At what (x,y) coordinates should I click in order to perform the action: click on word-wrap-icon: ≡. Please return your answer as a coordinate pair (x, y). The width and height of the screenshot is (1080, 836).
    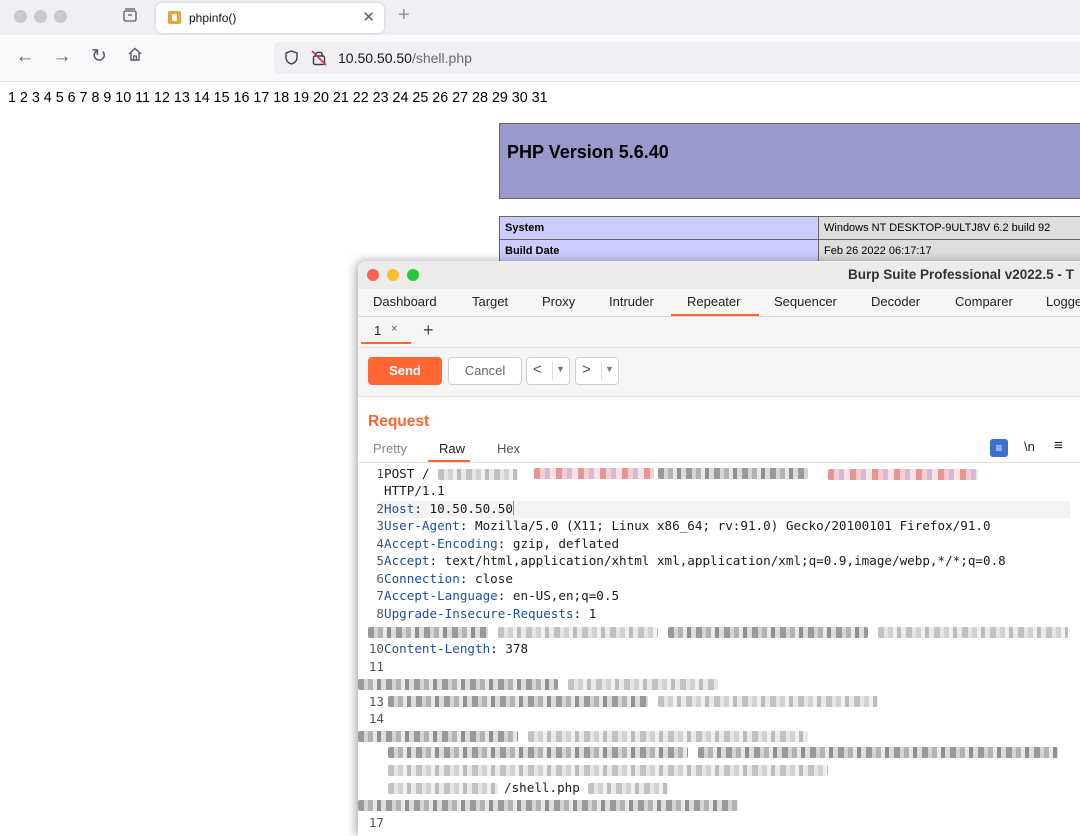
    Looking at the image, I should click on (999, 448).